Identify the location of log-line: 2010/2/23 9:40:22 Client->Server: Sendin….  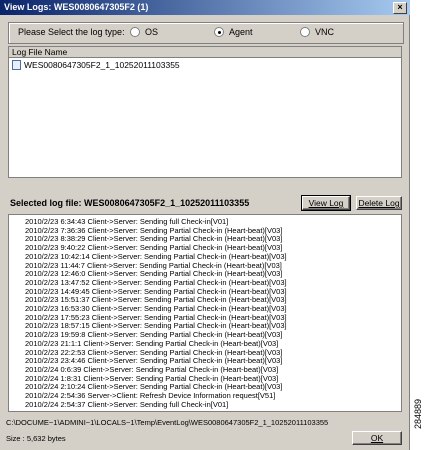
(154, 248).